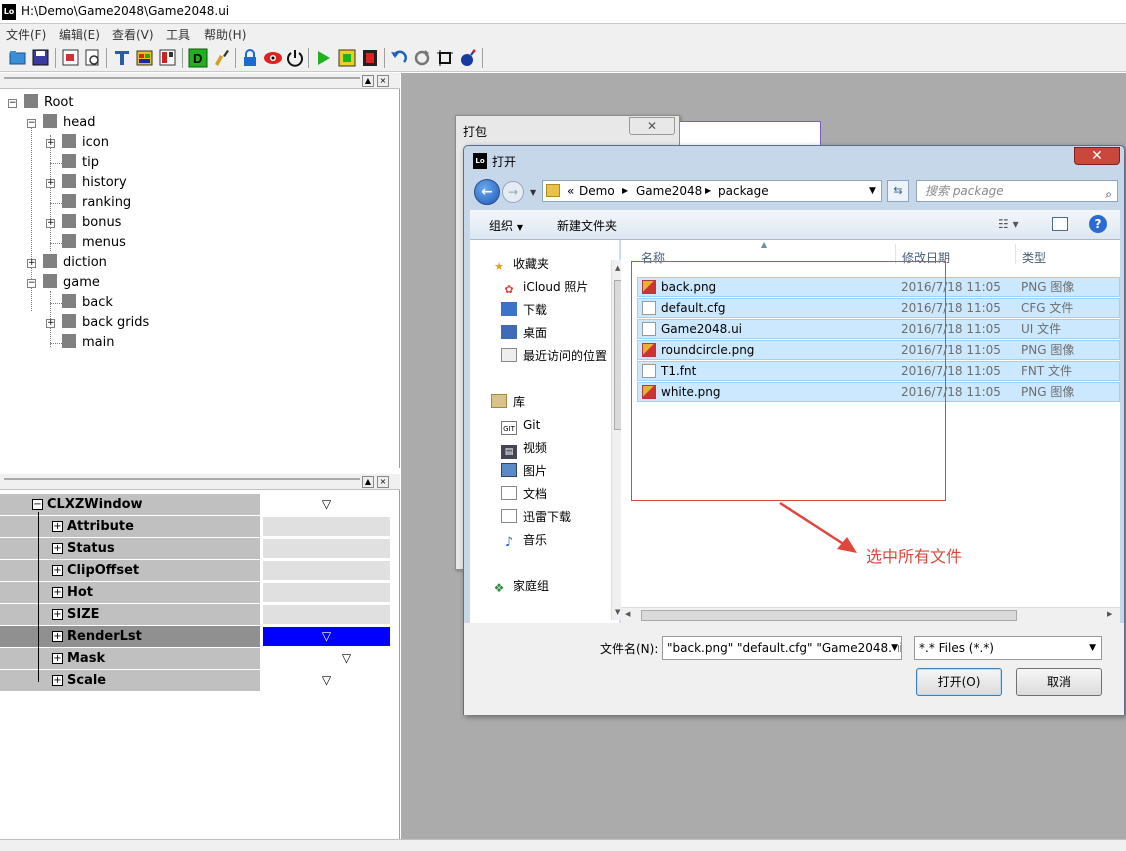 The height and width of the screenshot is (851, 1126). What do you see at coordinates (508, 402) in the screenshot?
I see `nav-libraries: 库` at bounding box center [508, 402].